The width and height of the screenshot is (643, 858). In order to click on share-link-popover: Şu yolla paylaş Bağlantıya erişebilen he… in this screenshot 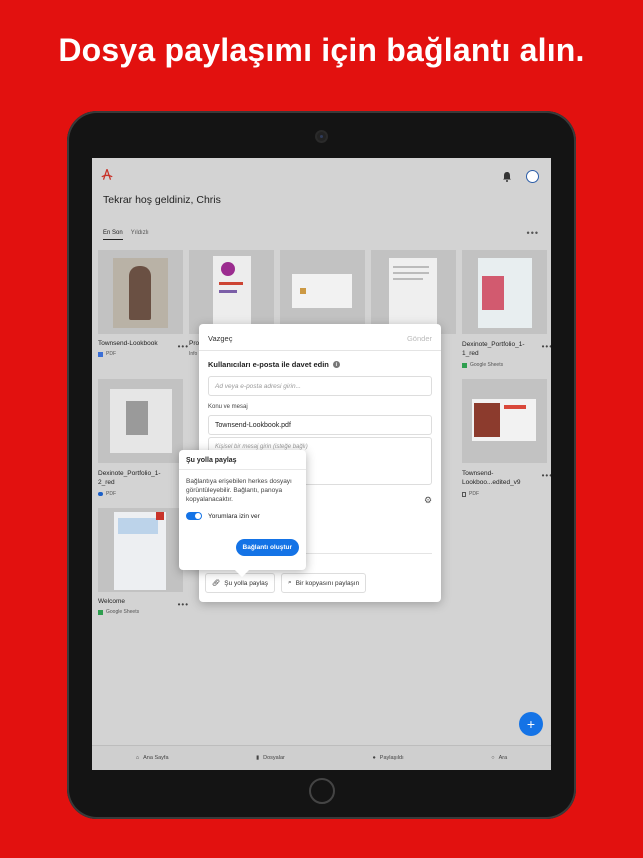, I will do `click(242, 510)`.